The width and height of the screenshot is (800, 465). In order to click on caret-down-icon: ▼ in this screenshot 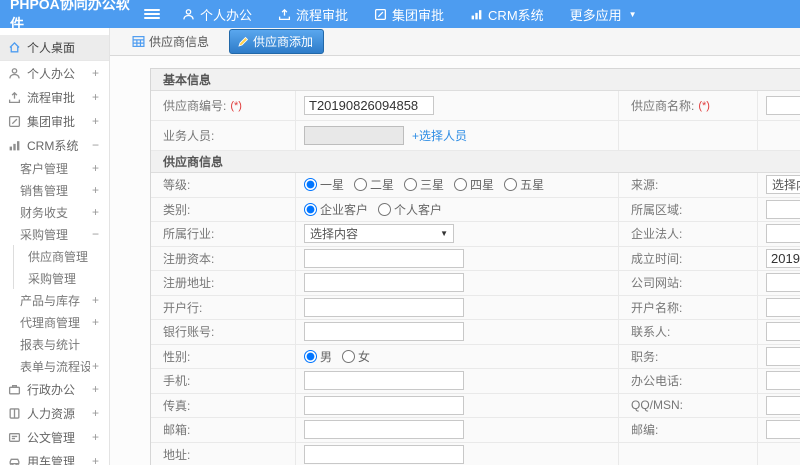, I will do `click(632, 14)`.